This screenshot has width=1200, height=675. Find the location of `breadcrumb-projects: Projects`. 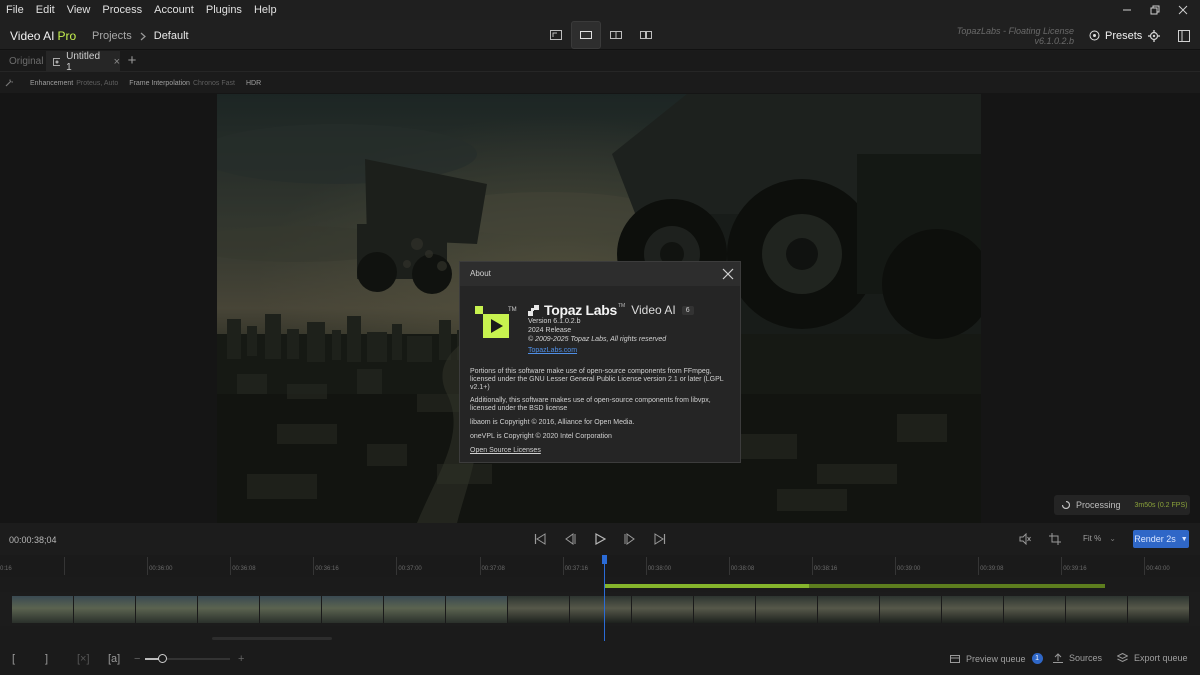

breadcrumb-projects: Projects is located at coordinates (112, 36).